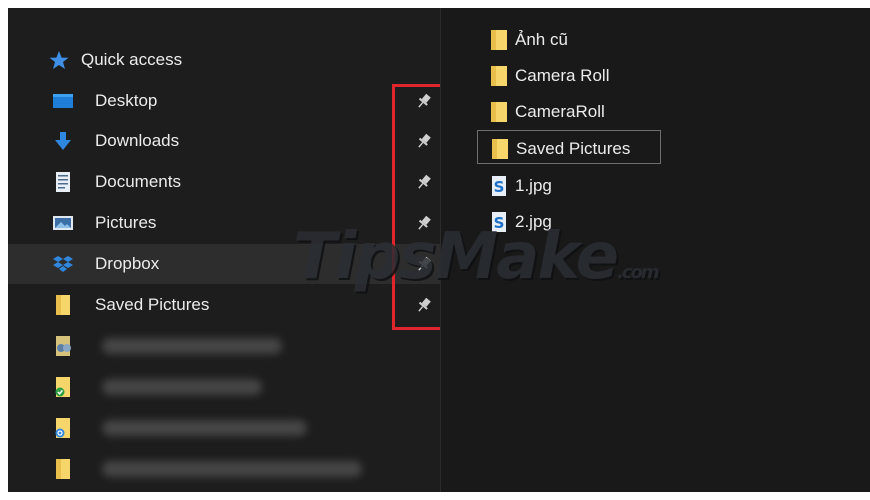  Describe the element at coordinates (63, 346) in the screenshot. I see `network-folder-icon` at that location.